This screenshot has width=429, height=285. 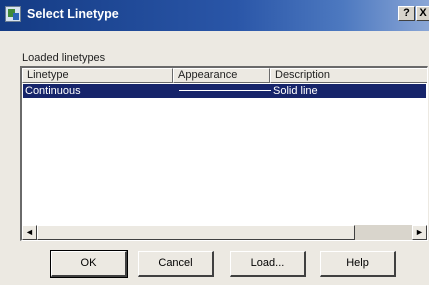 I want to click on scroll-left-arrow-icon: ◄, so click(x=29, y=232).